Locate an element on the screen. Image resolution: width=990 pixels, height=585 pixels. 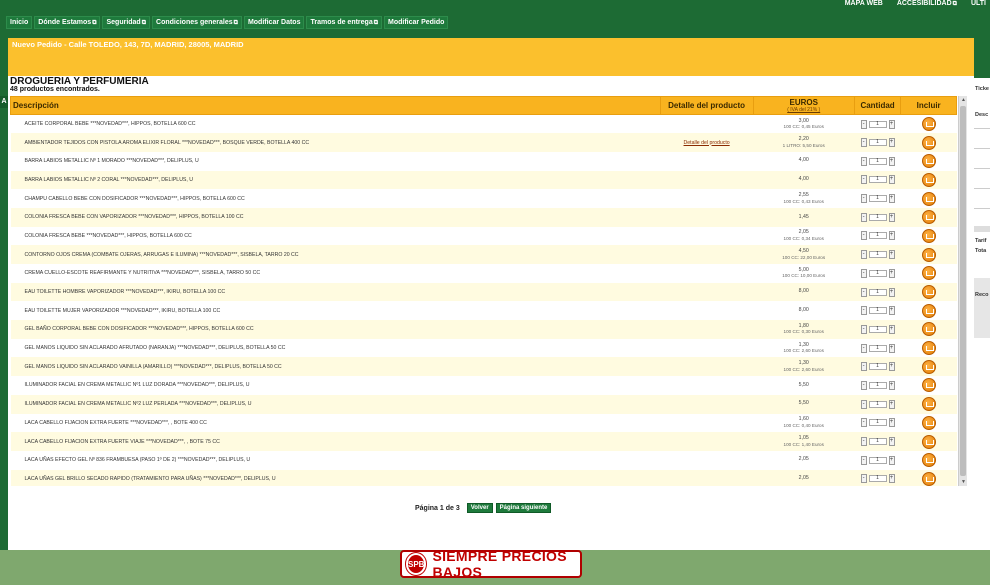
promo-banner: SPB SIEMPRE PRECIOS BAJOS is located at coordinates (491, 564).